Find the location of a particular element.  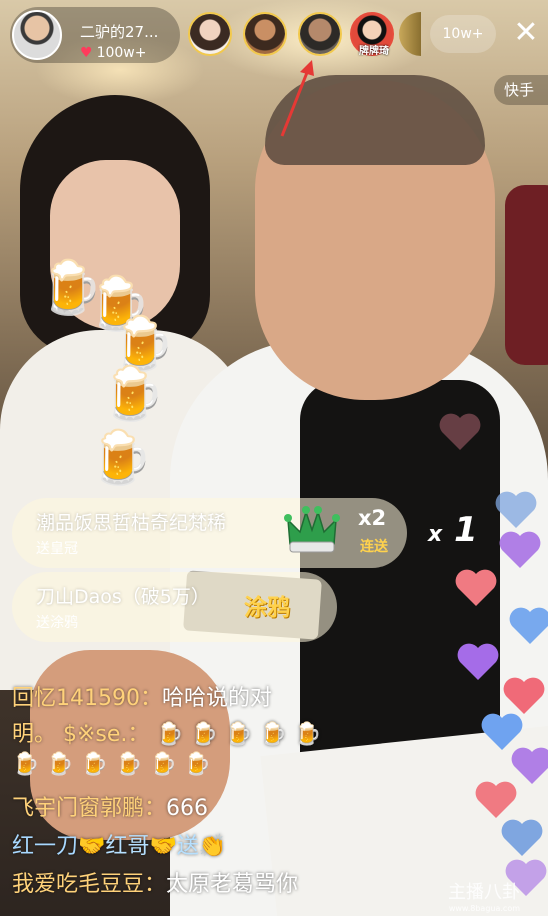

comment-item: 我爱吃毛豆豆：太原老葛骂你 is located at coordinates (155, 882).